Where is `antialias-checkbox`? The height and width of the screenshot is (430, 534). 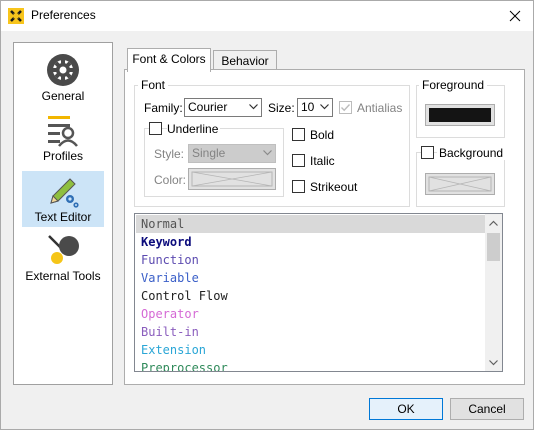
antialias-checkbox is located at coordinates (345, 107).